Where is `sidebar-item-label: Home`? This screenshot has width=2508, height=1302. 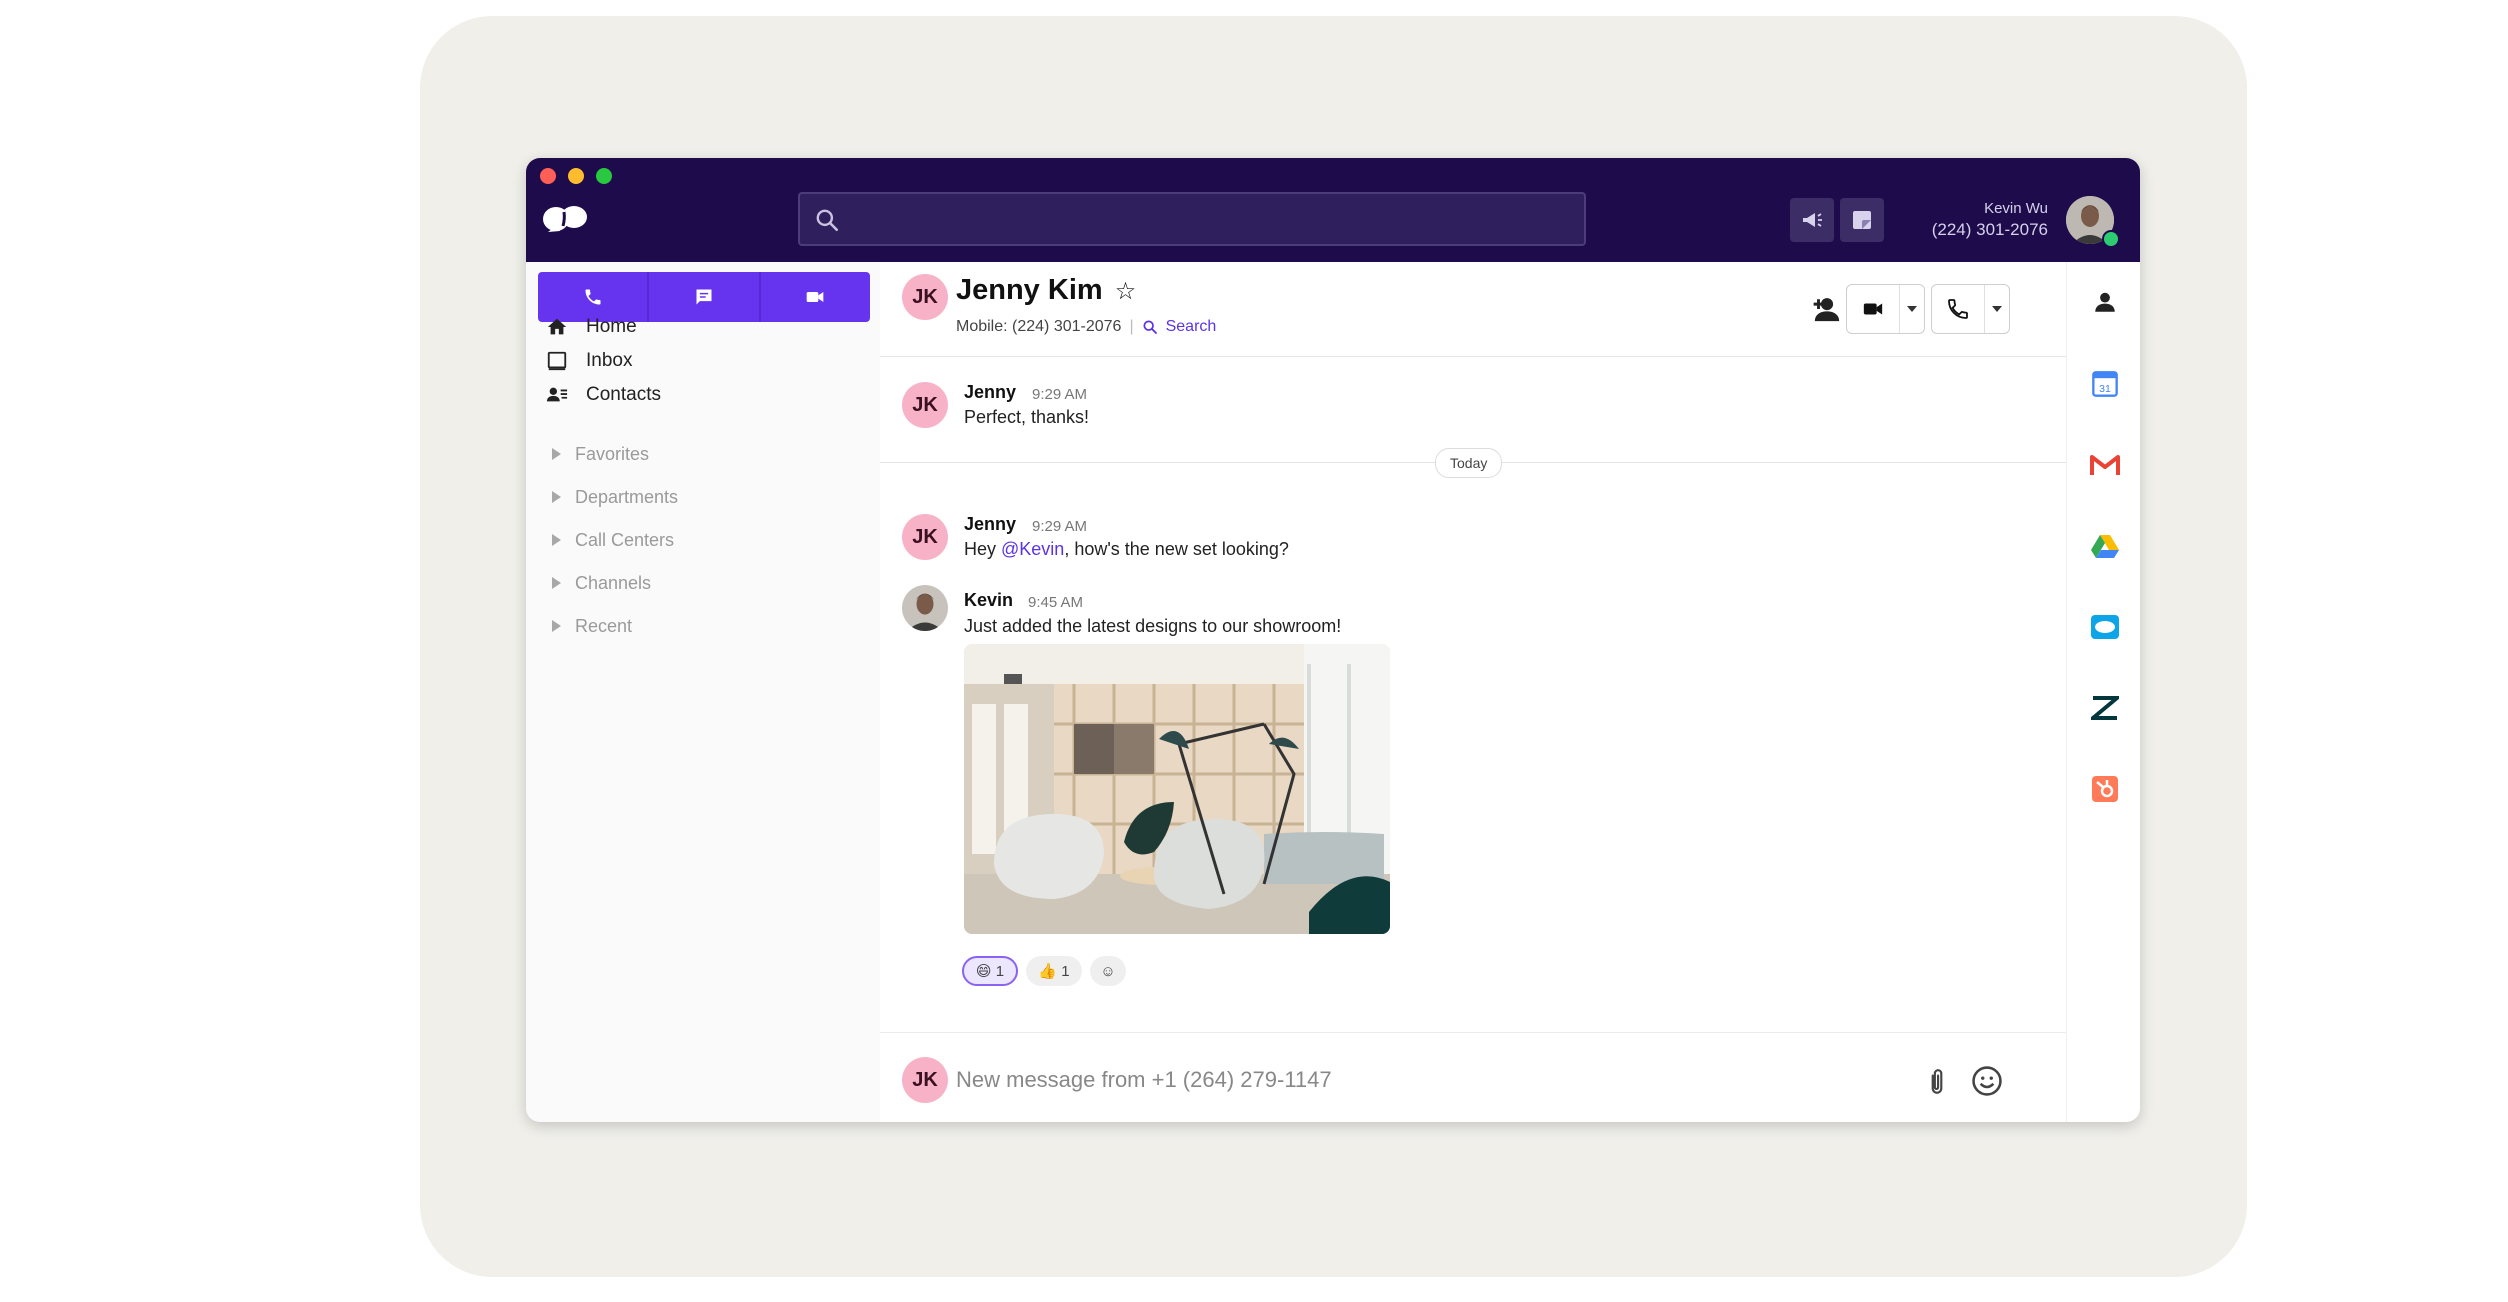
sidebar-item-label: Home is located at coordinates (611, 326).